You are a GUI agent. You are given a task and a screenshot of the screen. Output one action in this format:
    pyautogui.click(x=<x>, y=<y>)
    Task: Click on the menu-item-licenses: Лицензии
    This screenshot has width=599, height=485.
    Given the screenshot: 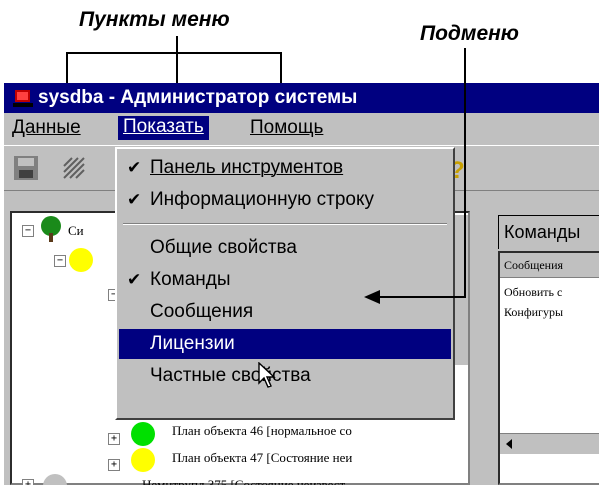 What is the action you would take?
    pyautogui.click(x=285, y=344)
    